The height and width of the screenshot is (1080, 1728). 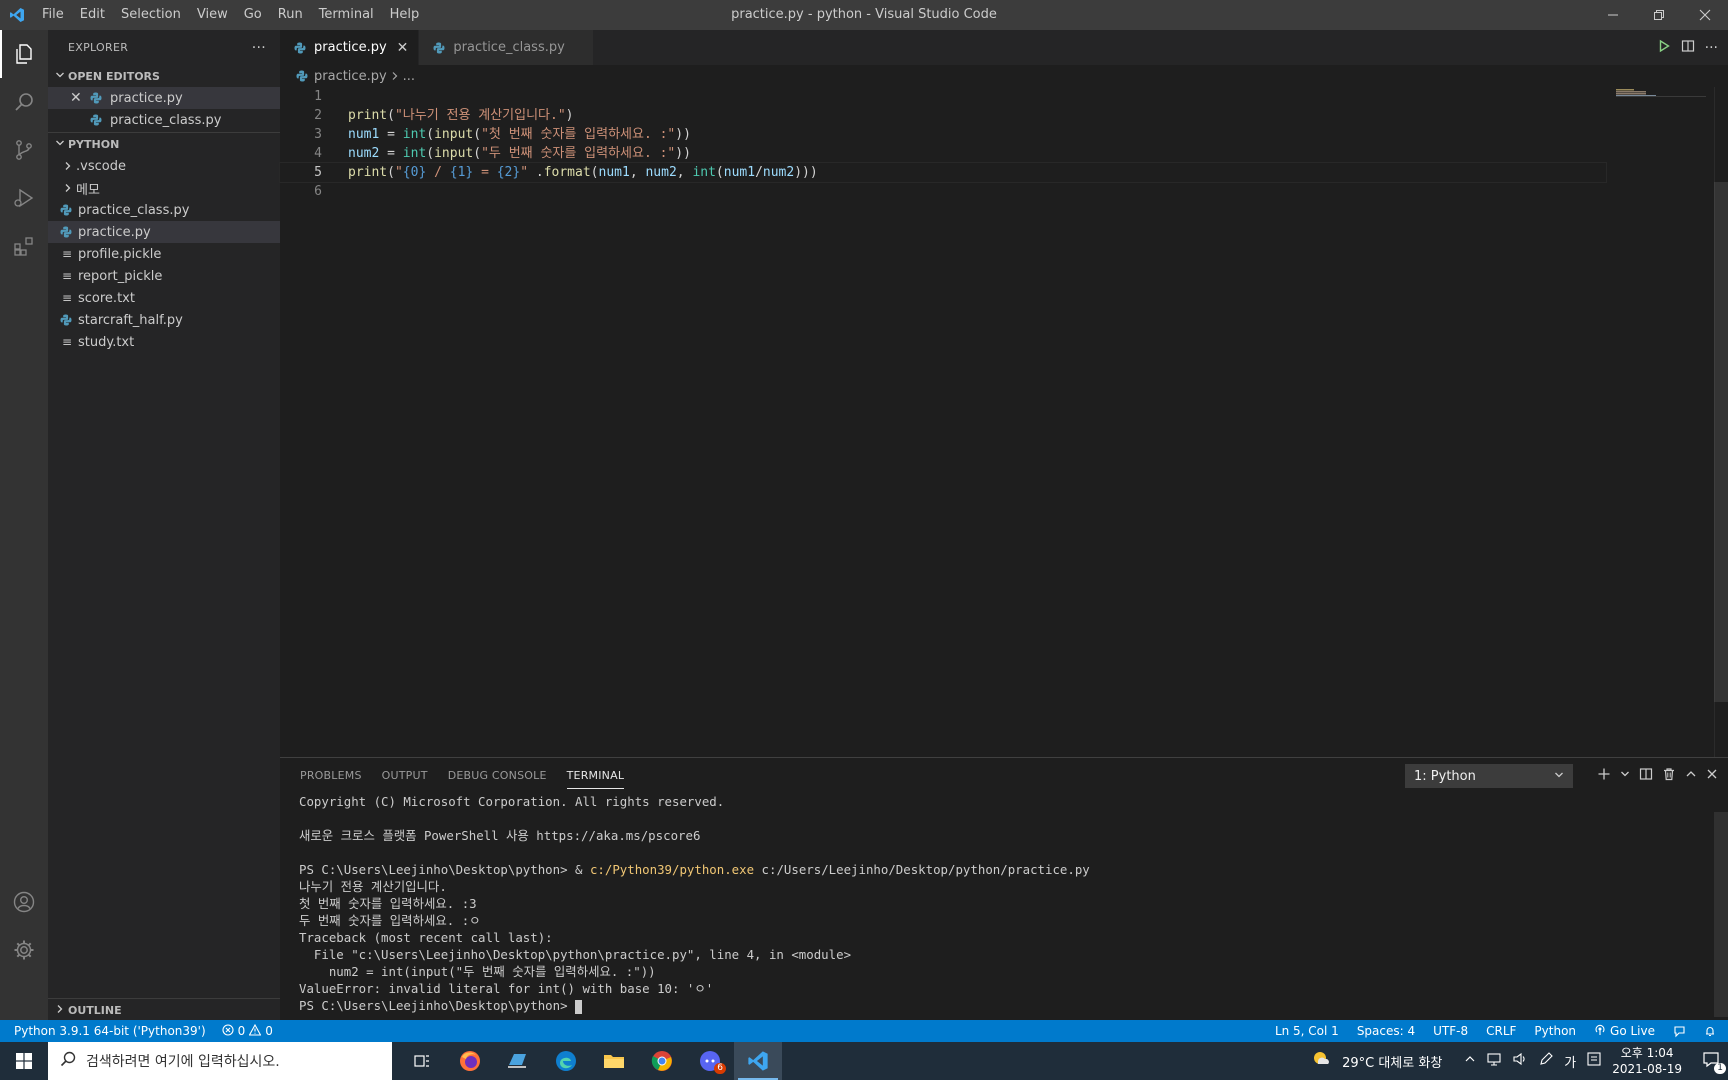 I want to click on desktop-app-icon, so click(x=518, y=1061).